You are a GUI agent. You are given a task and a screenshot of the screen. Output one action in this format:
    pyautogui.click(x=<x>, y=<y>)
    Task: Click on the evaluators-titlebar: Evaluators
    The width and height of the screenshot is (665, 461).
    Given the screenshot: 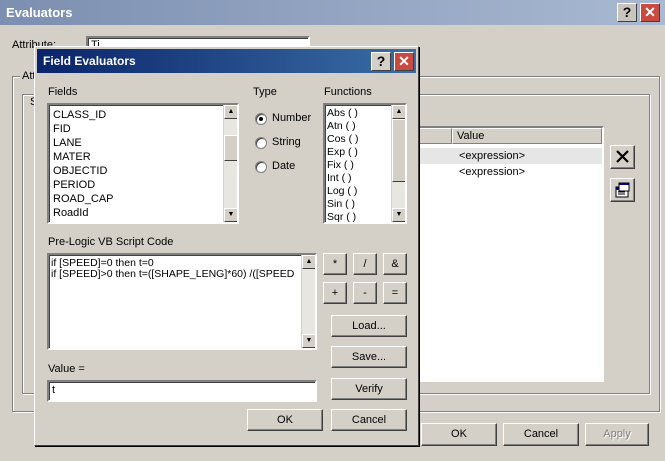 What is the action you would take?
    pyautogui.click(x=332, y=12)
    